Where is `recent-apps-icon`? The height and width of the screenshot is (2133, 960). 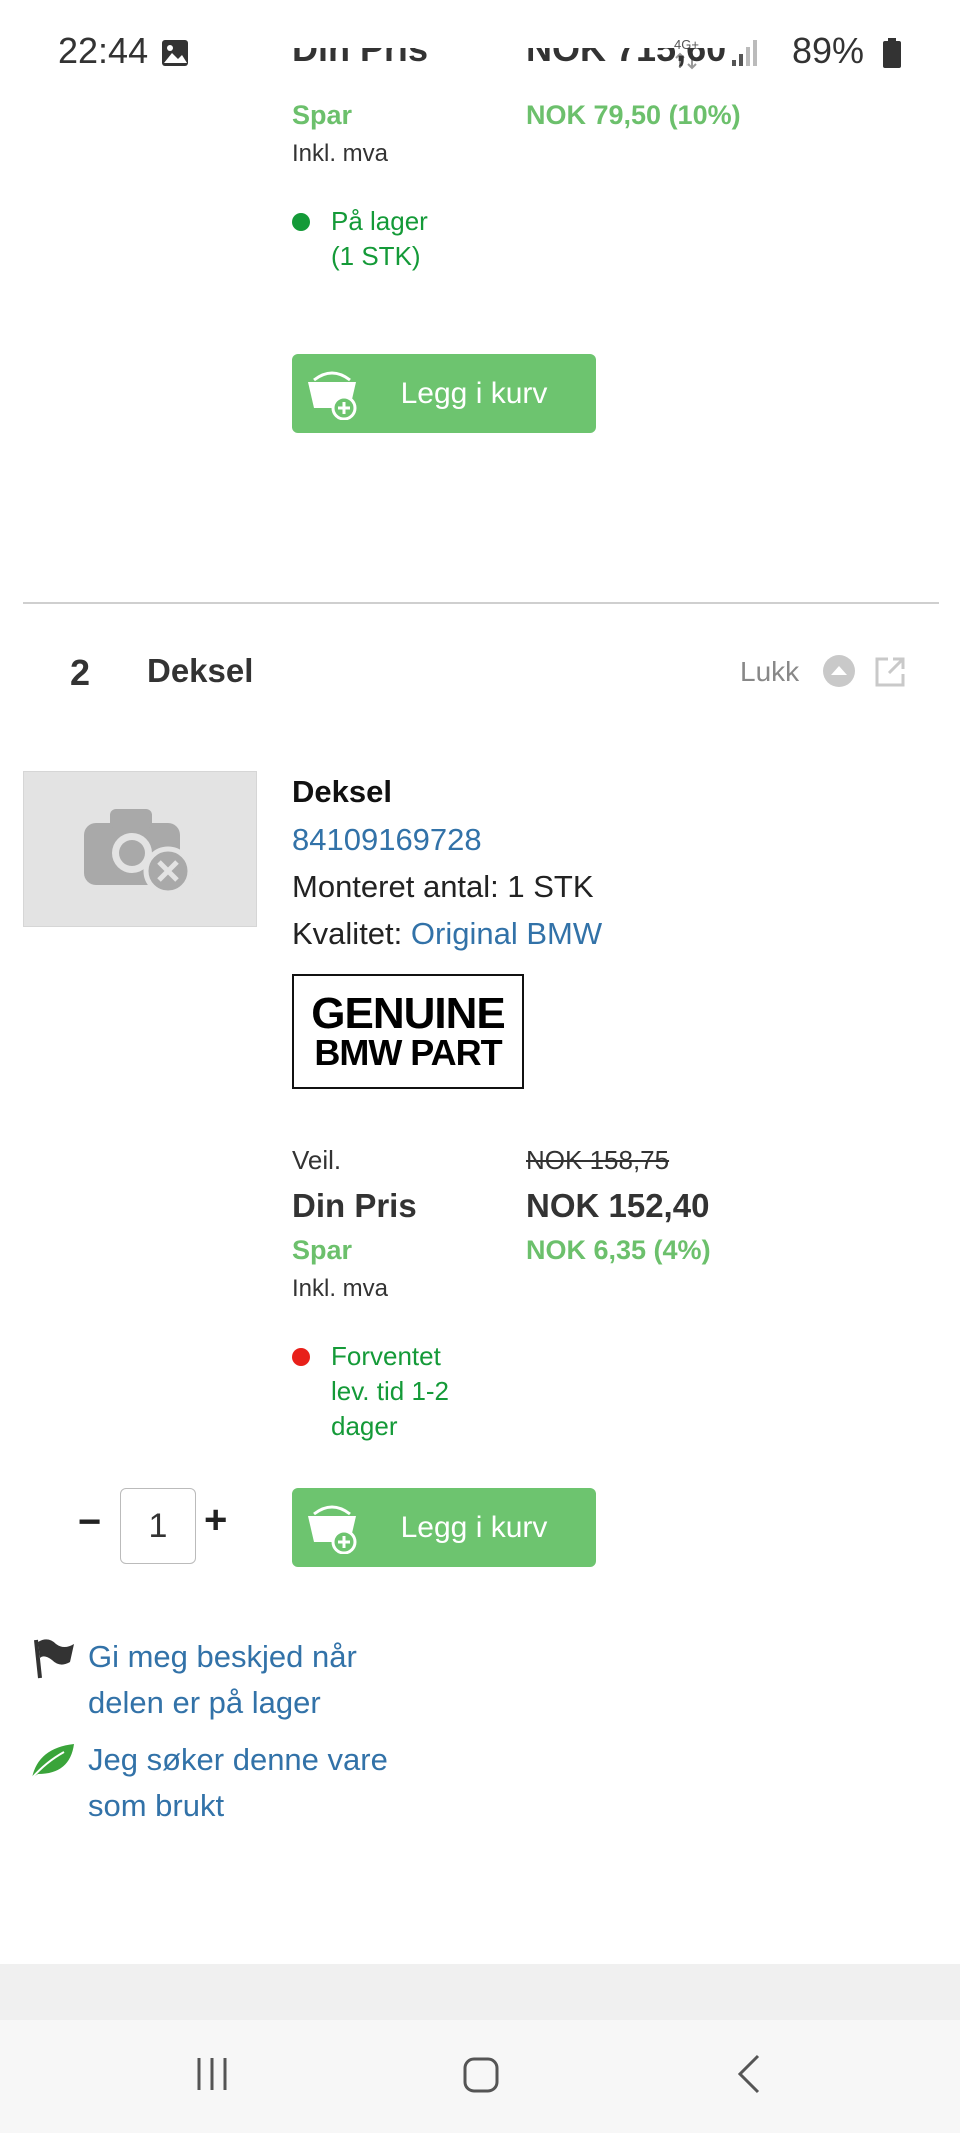 recent-apps-icon is located at coordinates (212, 2076).